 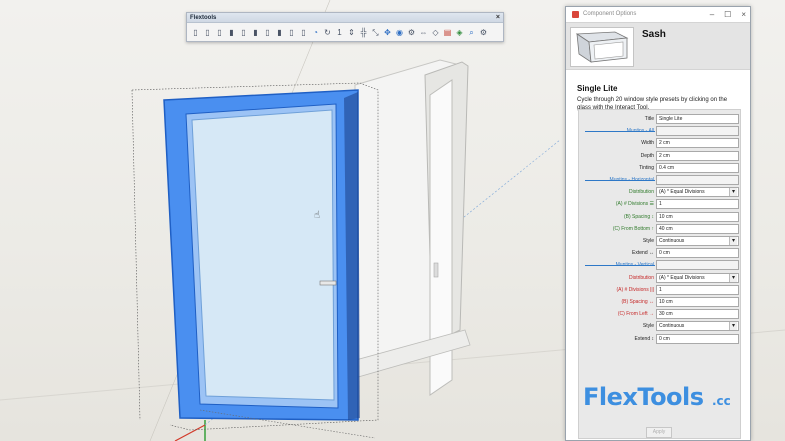 I want to click on option-row: Extend ↔ 0 cm, so click(x=660, y=253).